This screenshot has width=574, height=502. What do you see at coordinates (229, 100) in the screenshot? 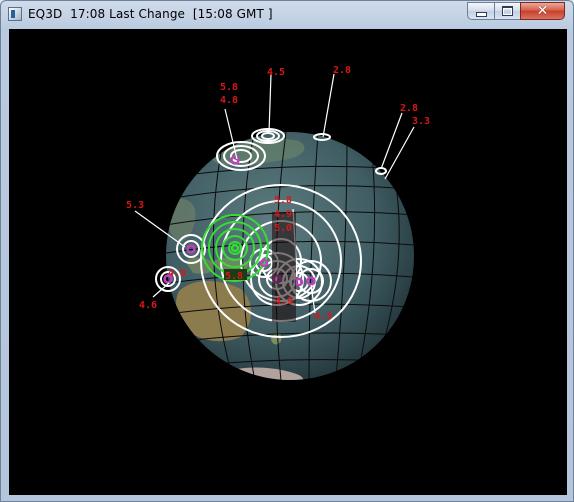
I see `quake-label: 4.8` at bounding box center [229, 100].